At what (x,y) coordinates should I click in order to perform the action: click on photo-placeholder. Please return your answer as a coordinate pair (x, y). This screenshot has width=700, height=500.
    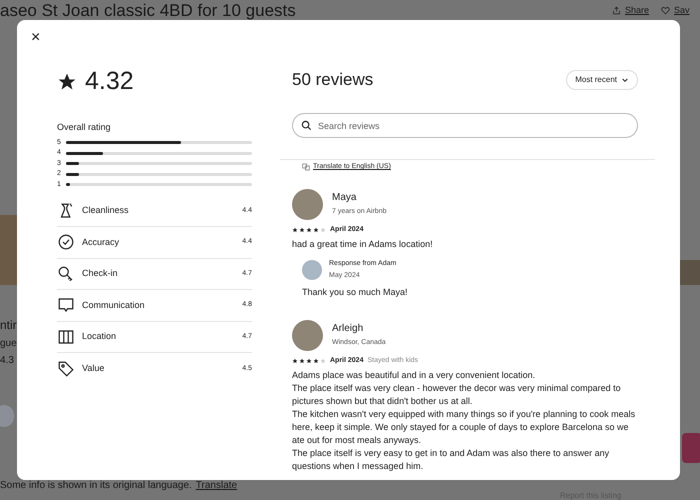
    Looking at the image, I should click on (8, 250).